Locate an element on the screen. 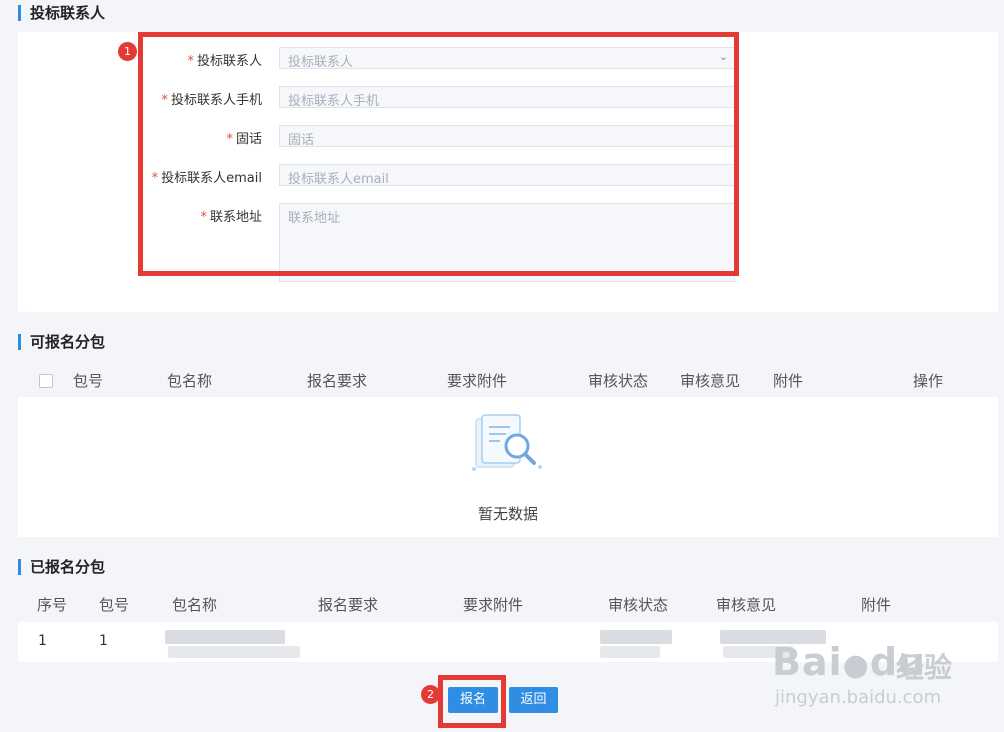 Image resolution: width=1004 pixels, height=732 pixels. annotation-marker-2: 2 is located at coordinates (430, 694).